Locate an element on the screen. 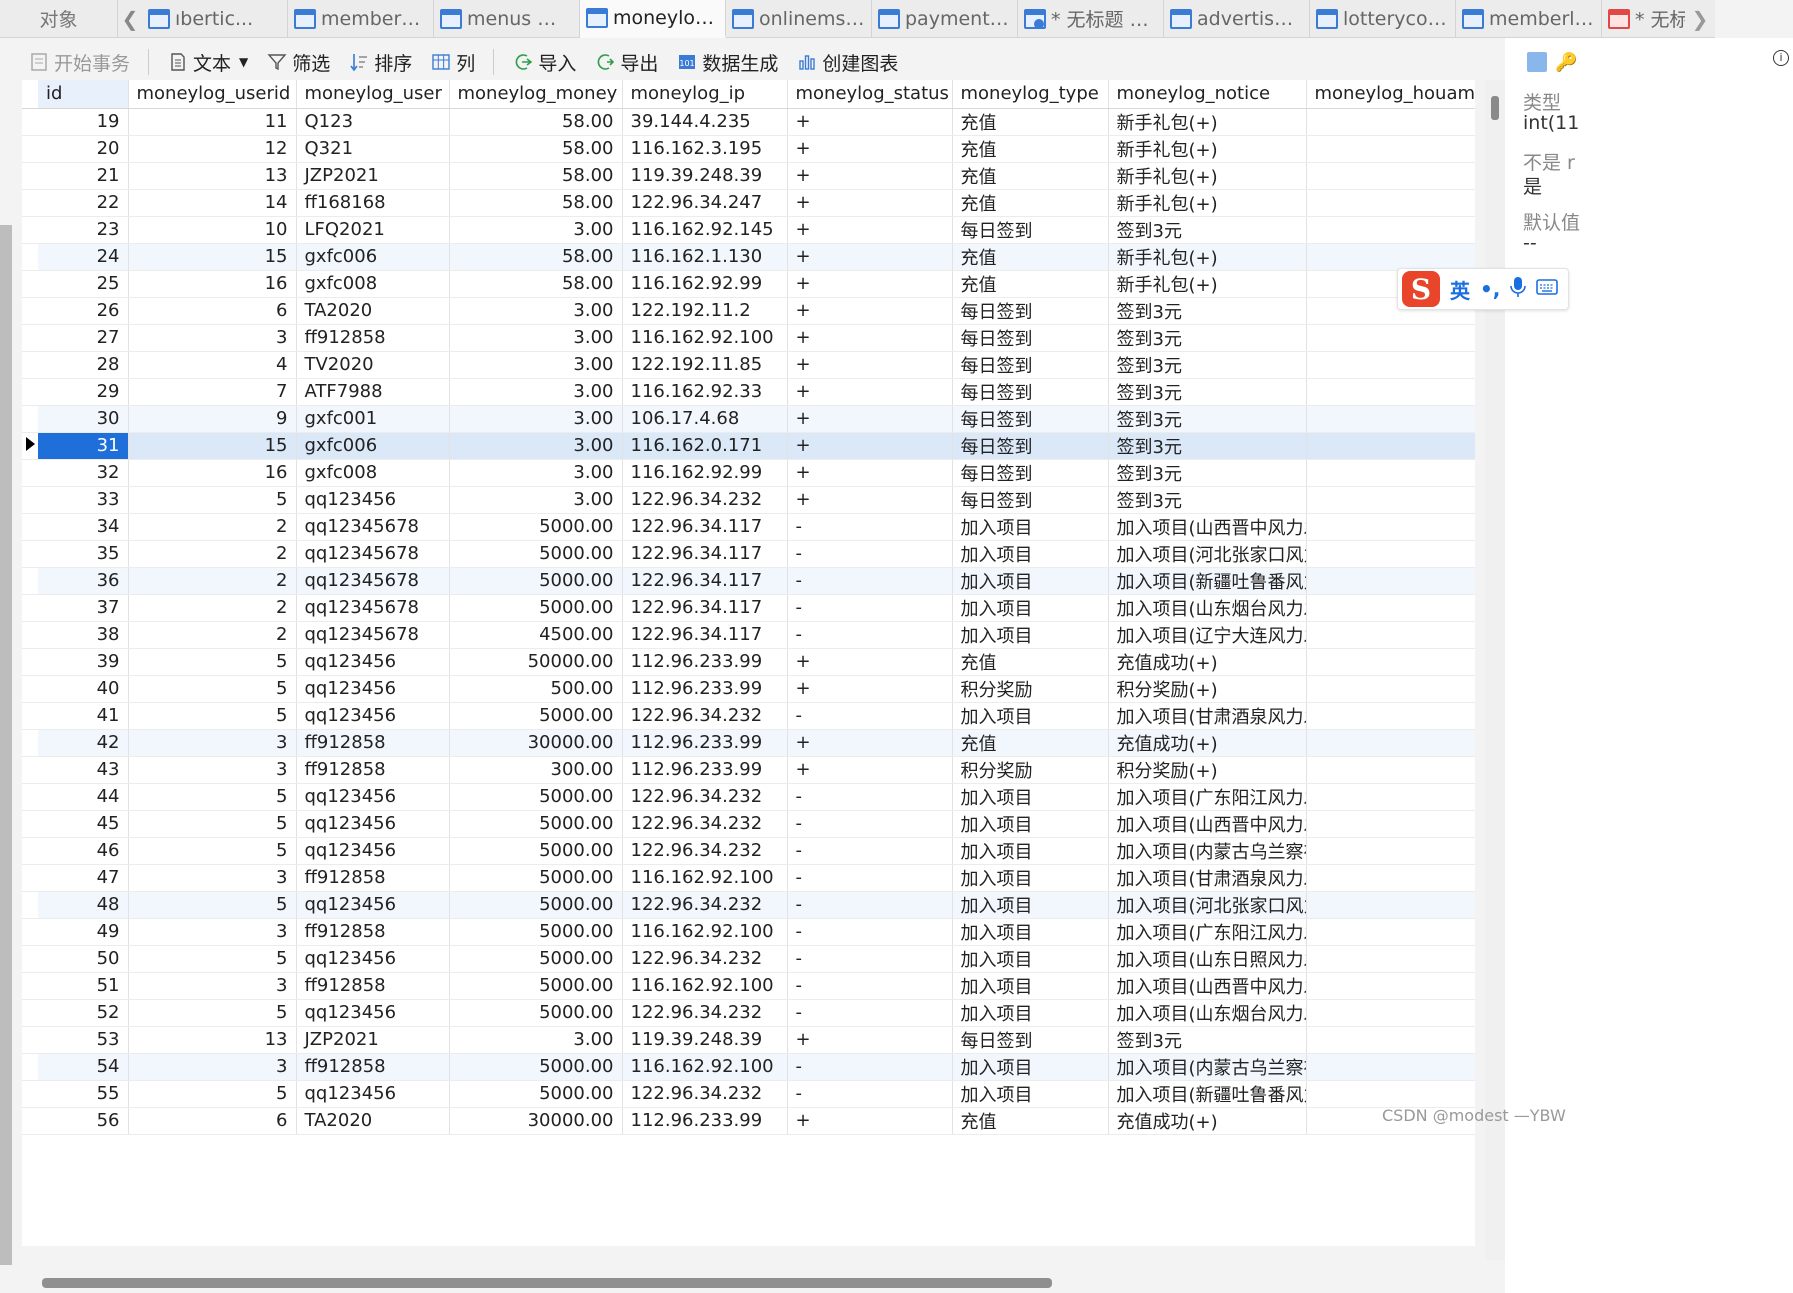  cell-moneylog-userid: 11 is located at coordinates (212, 122).